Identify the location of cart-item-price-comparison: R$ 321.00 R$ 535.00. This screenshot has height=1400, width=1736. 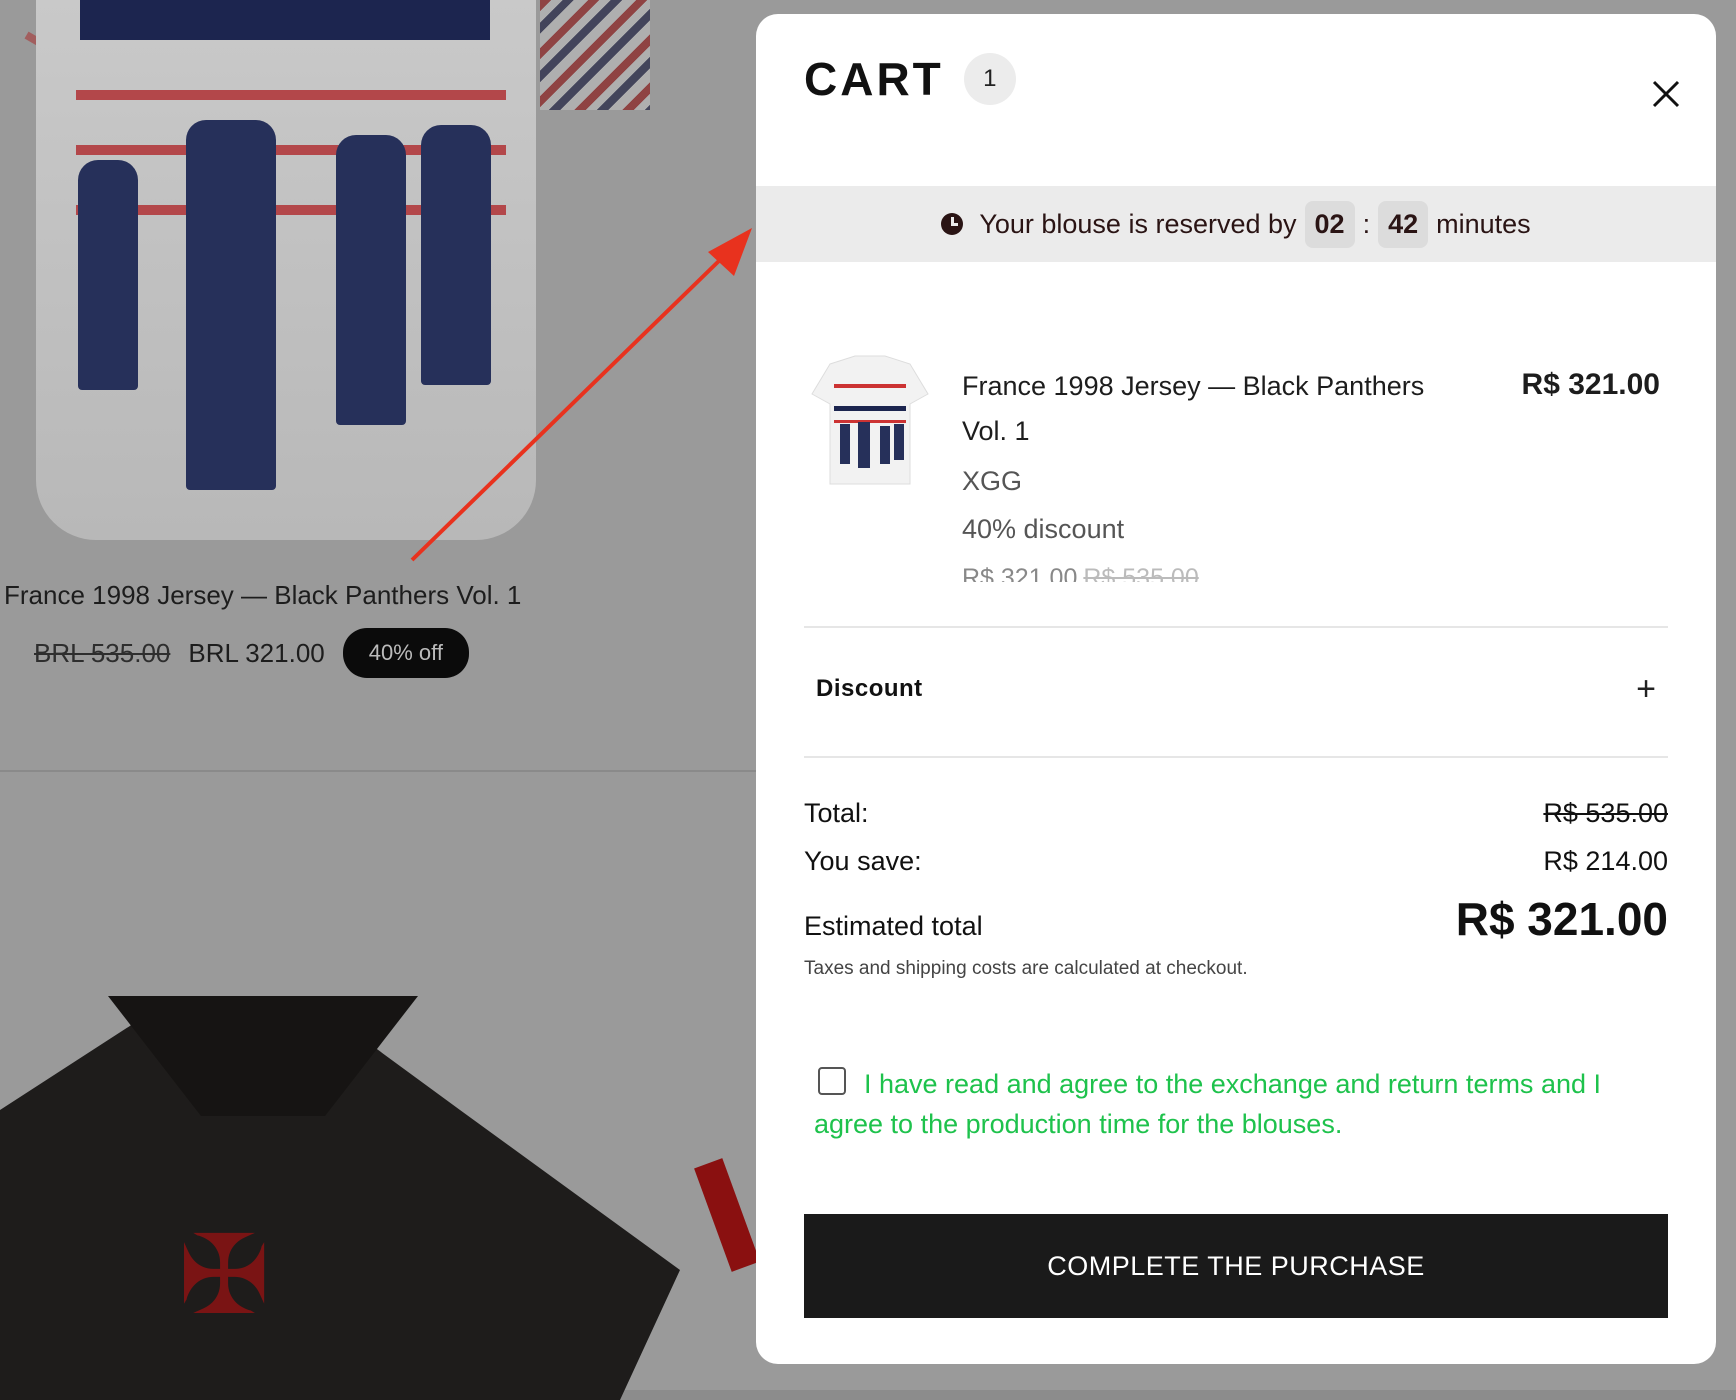
(1080, 573).